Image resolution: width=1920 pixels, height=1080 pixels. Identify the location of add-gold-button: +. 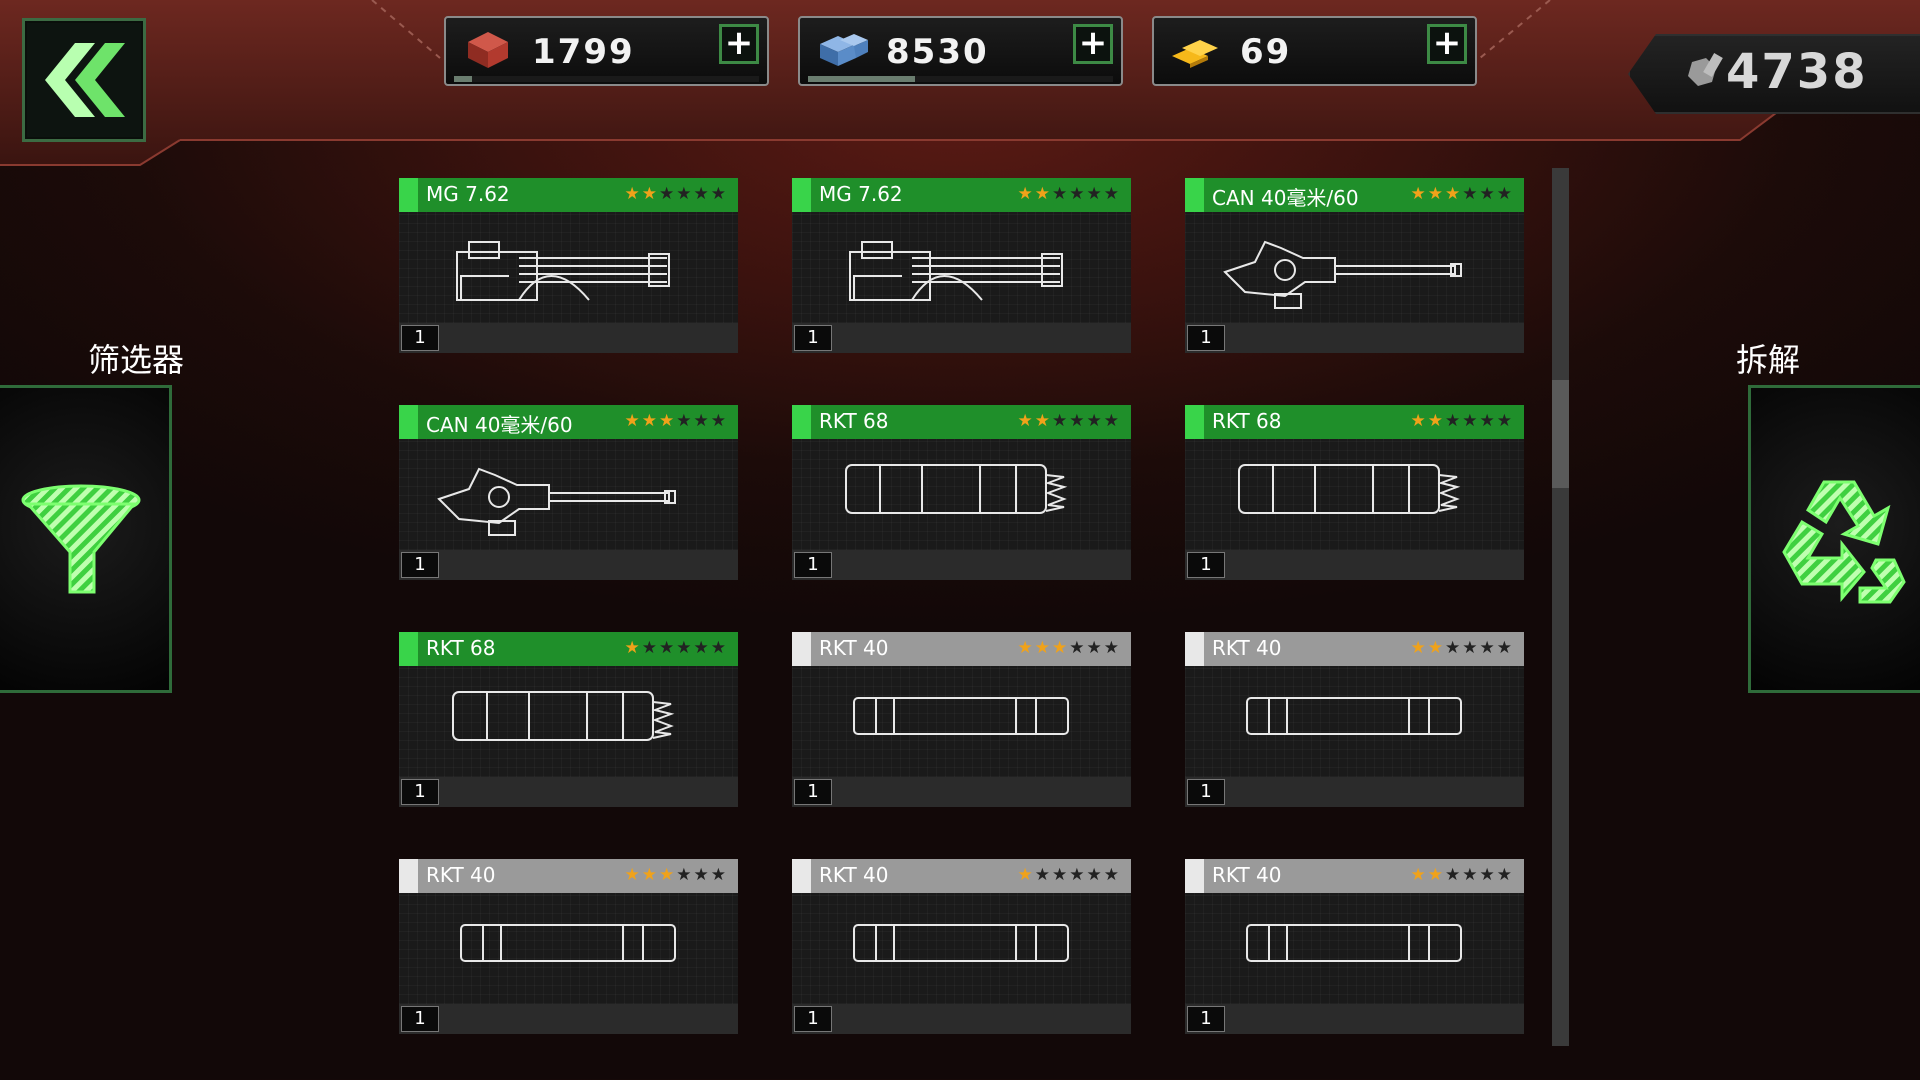
(1447, 44).